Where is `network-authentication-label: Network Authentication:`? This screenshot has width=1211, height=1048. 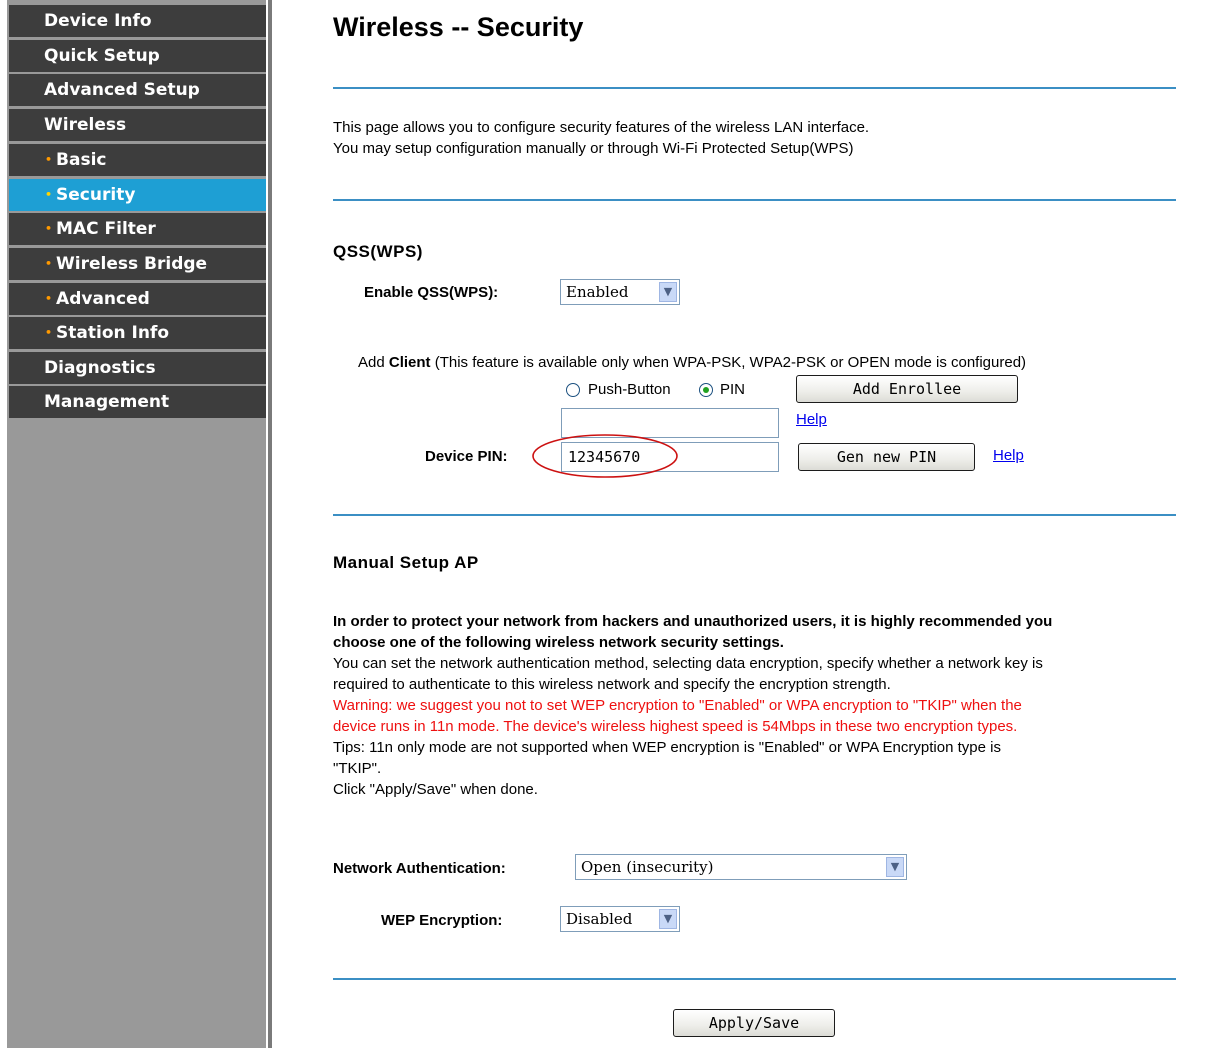 network-authentication-label: Network Authentication: is located at coordinates (419, 868).